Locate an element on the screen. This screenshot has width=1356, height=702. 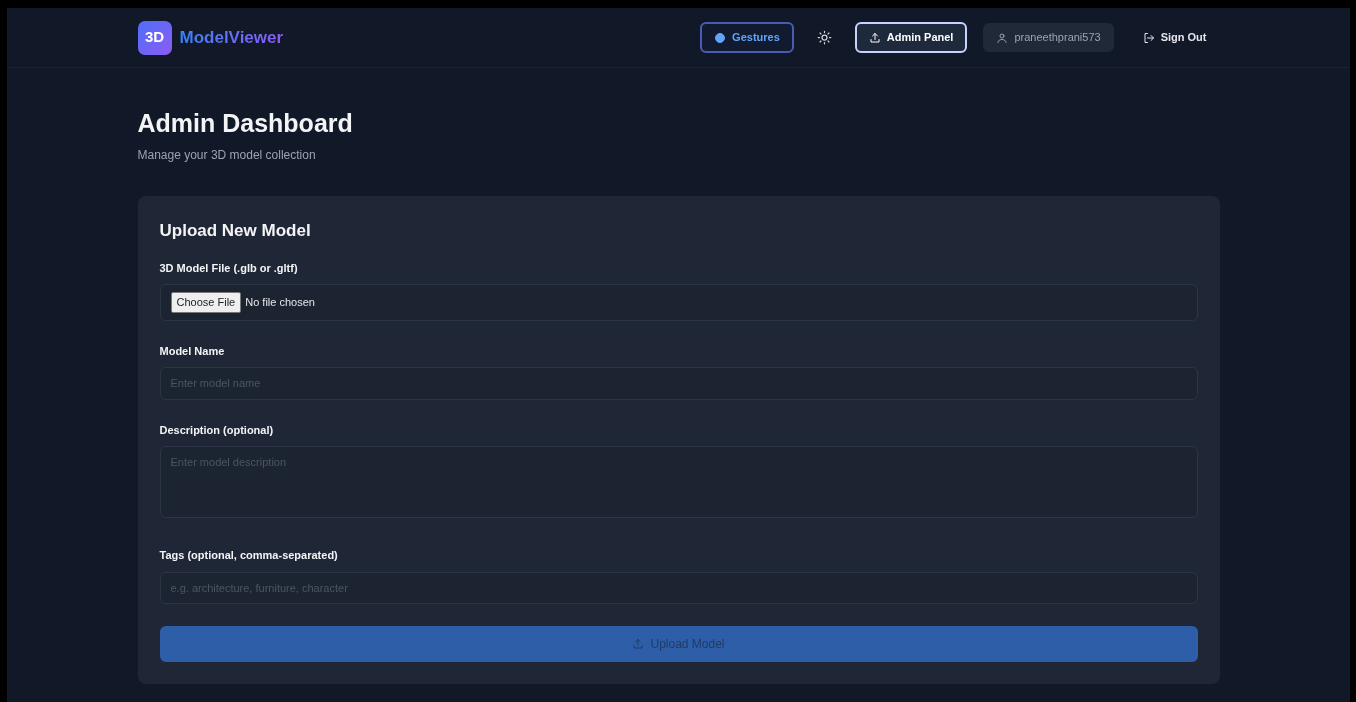
circle-icon is located at coordinates (720, 37).